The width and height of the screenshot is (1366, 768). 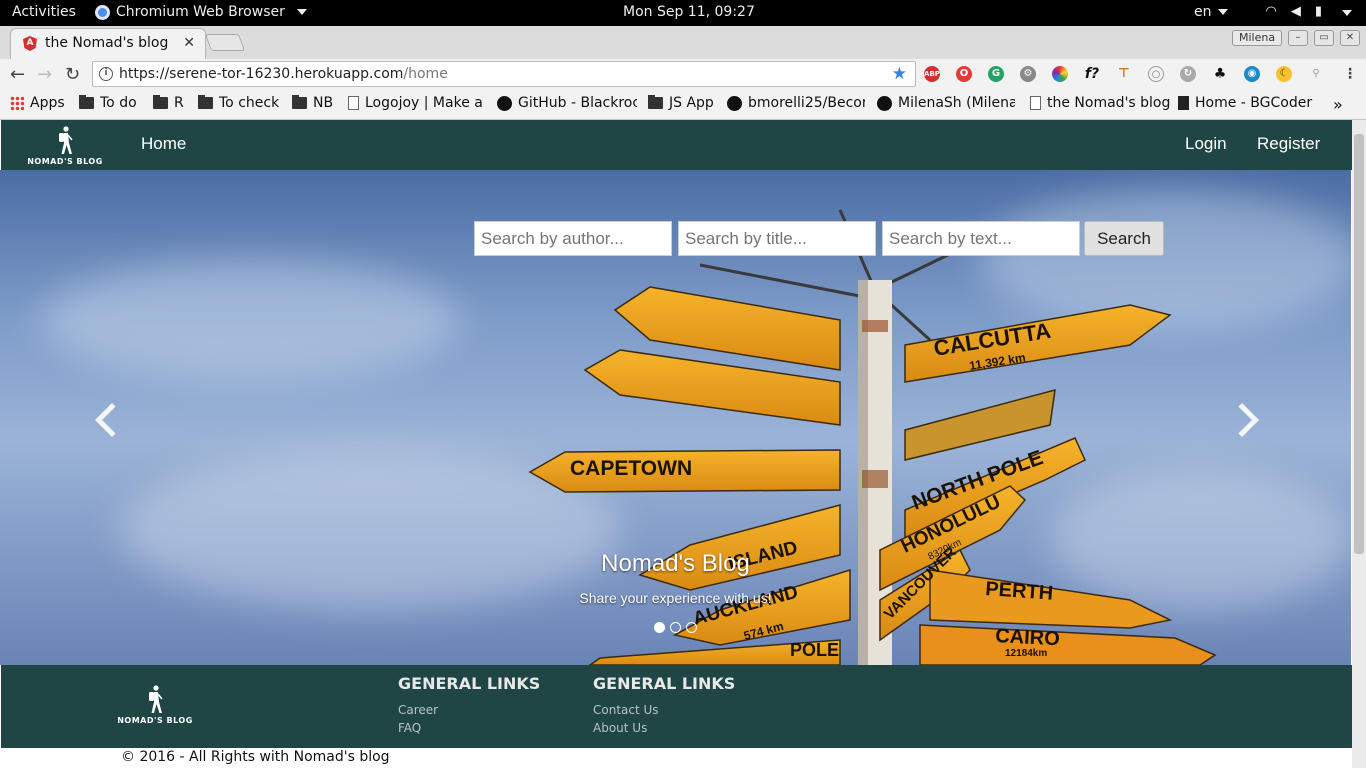 I want to click on moon-icon: ☾, so click(x=1284, y=74).